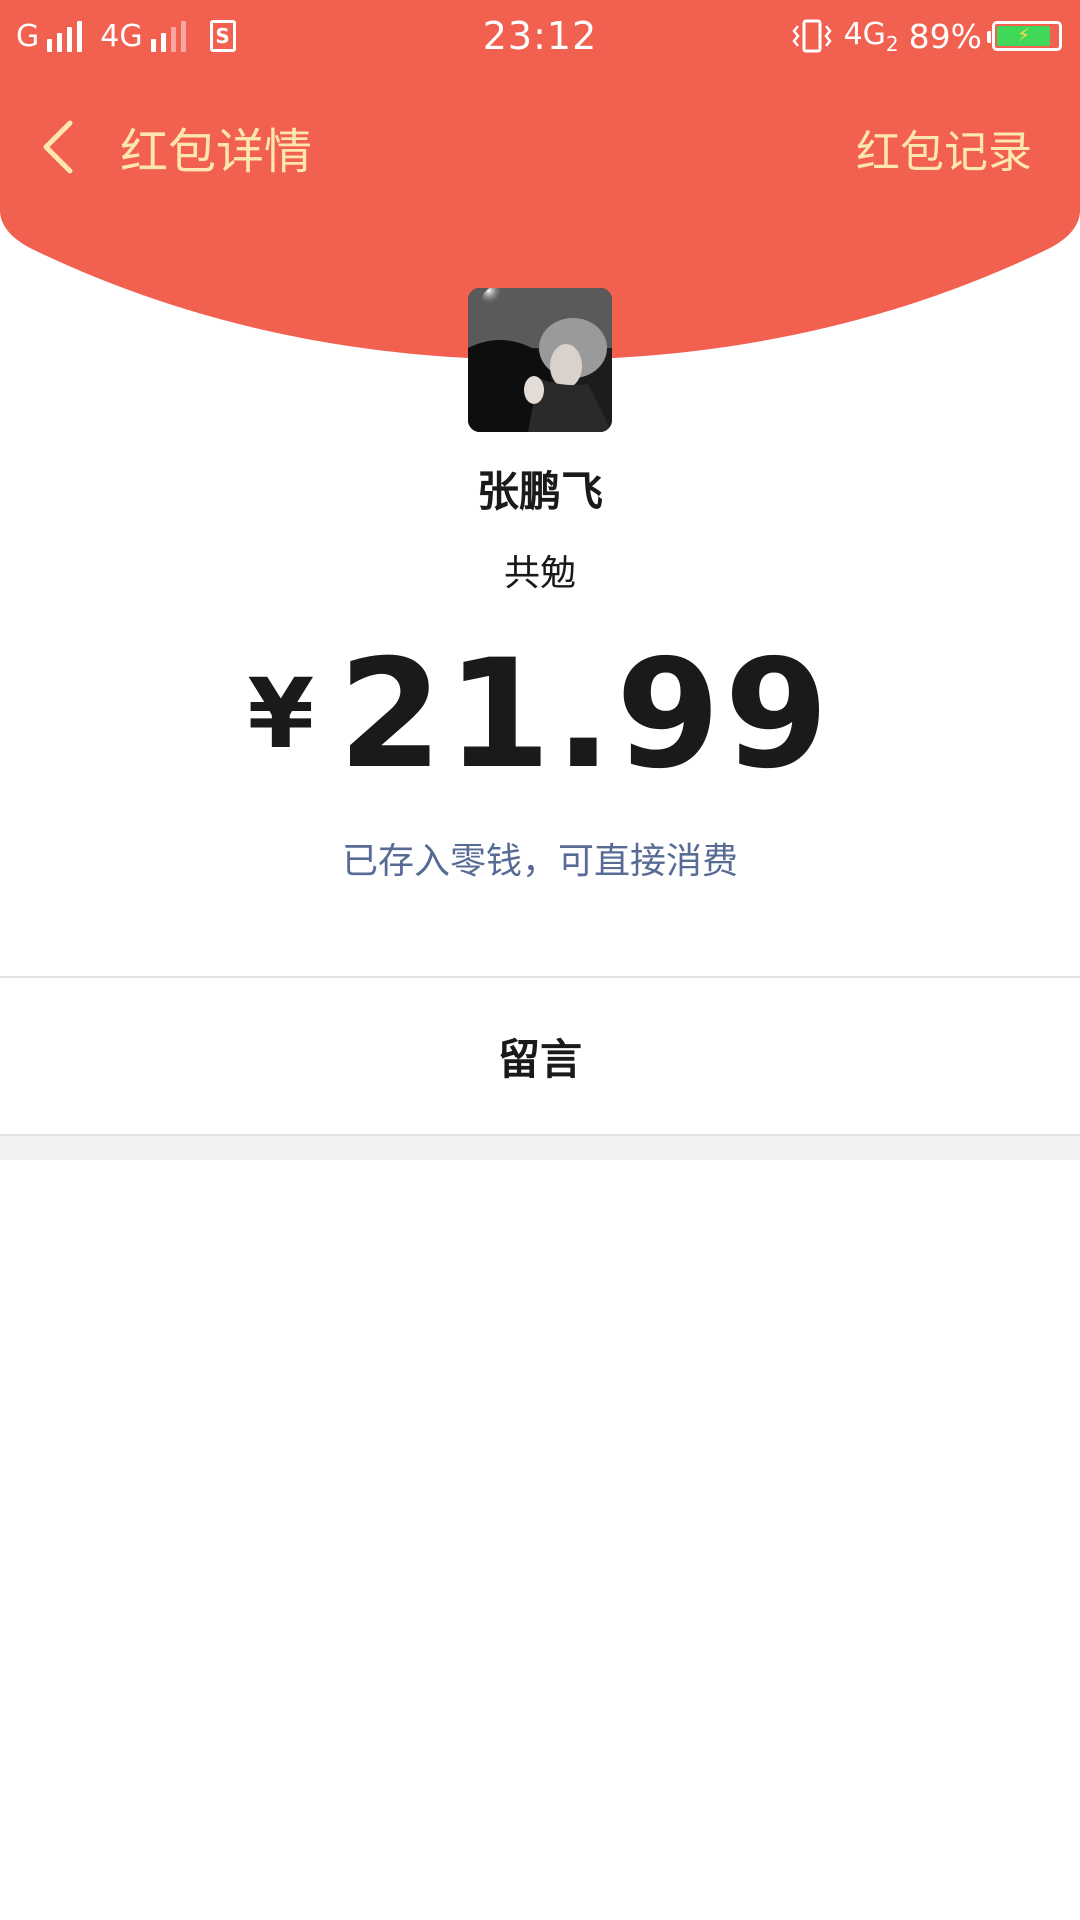 This screenshot has width=1080, height=1920. What do you see at coordinates (539, 573) in the screenshot?
I see `greeting-message: 共勉` at bounding box center [539, 573].